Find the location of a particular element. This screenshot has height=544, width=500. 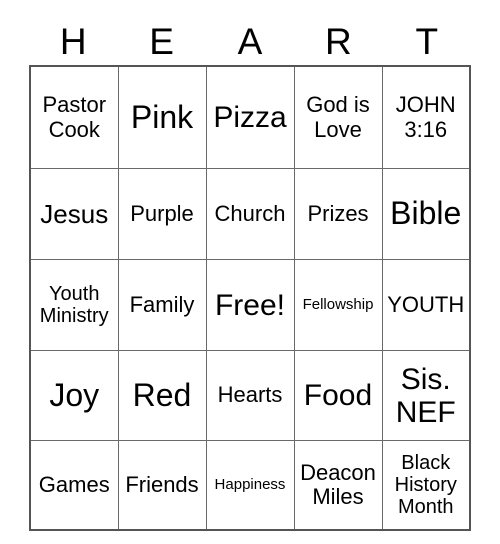

bingo-header-letter-r: R is located at coordinates (338, 41).